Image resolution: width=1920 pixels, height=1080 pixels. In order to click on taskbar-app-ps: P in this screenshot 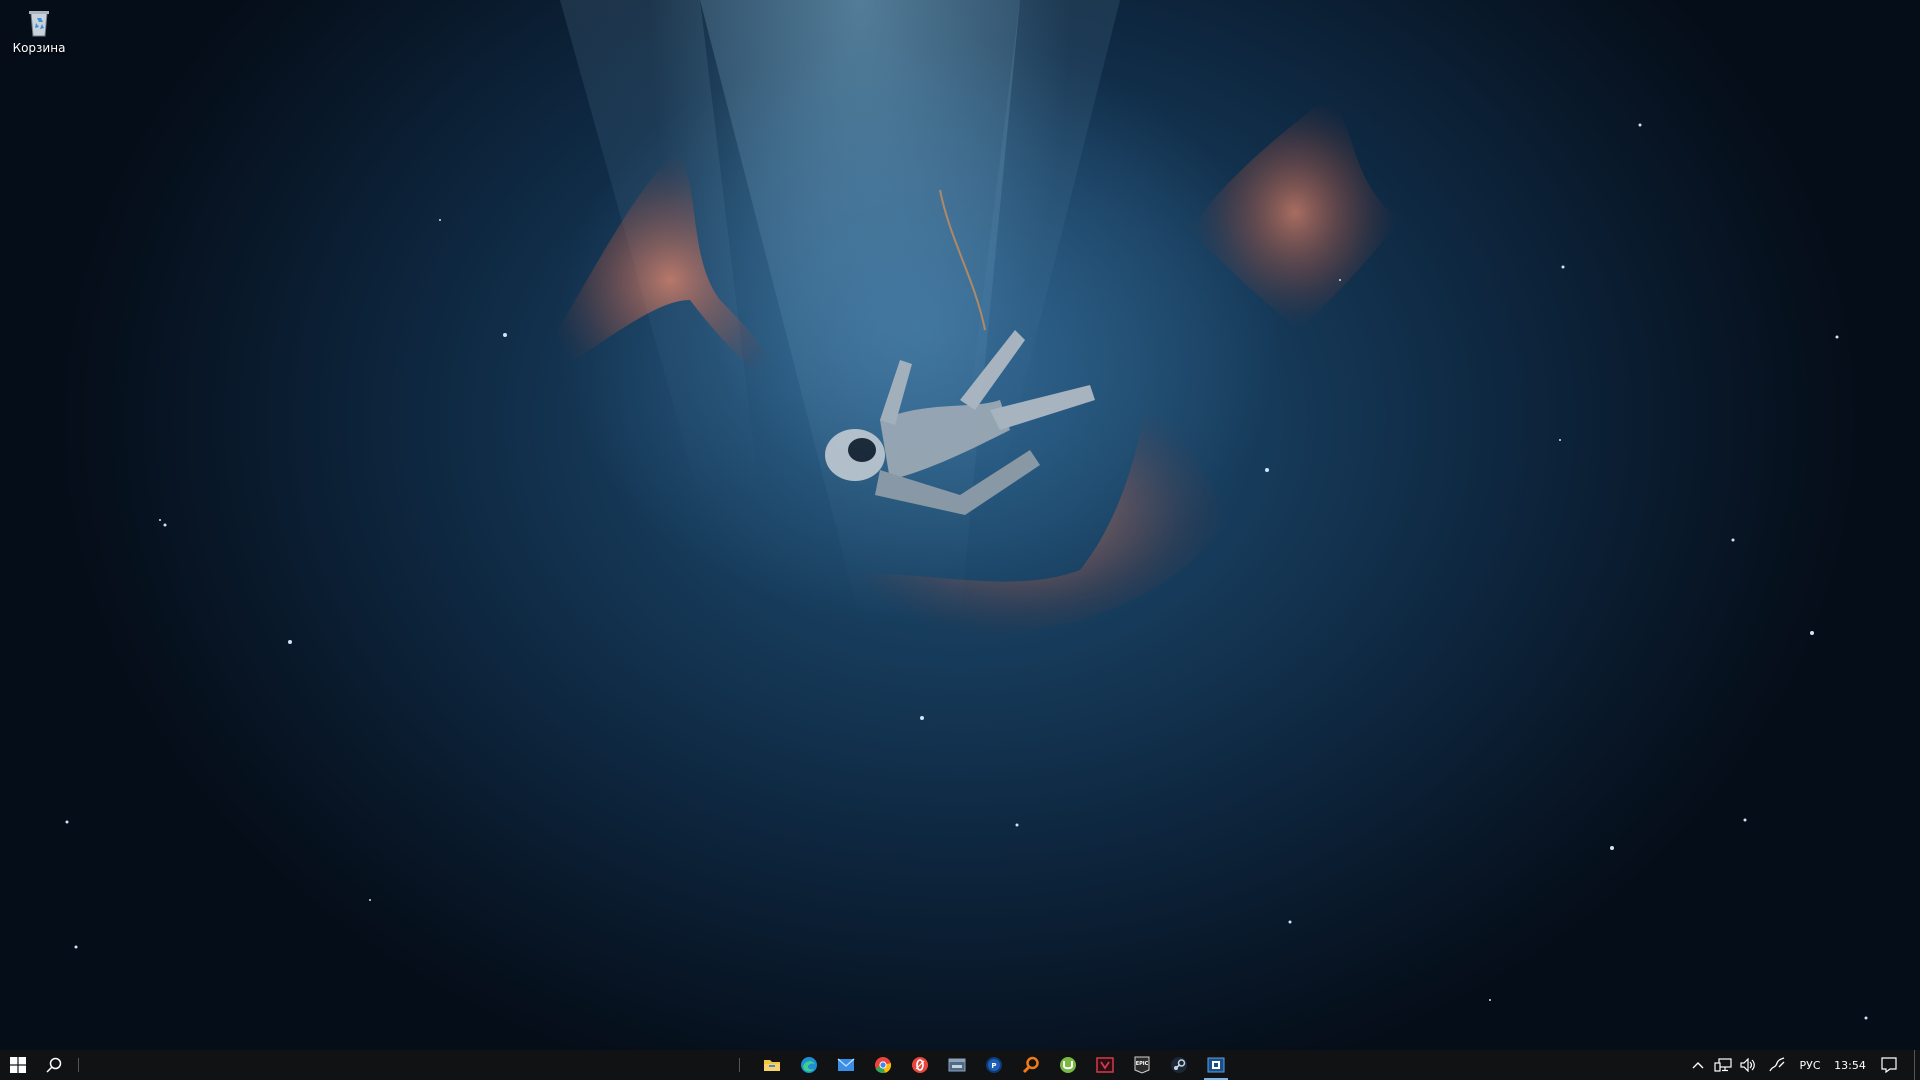, I will do `click(994, 1065)`.